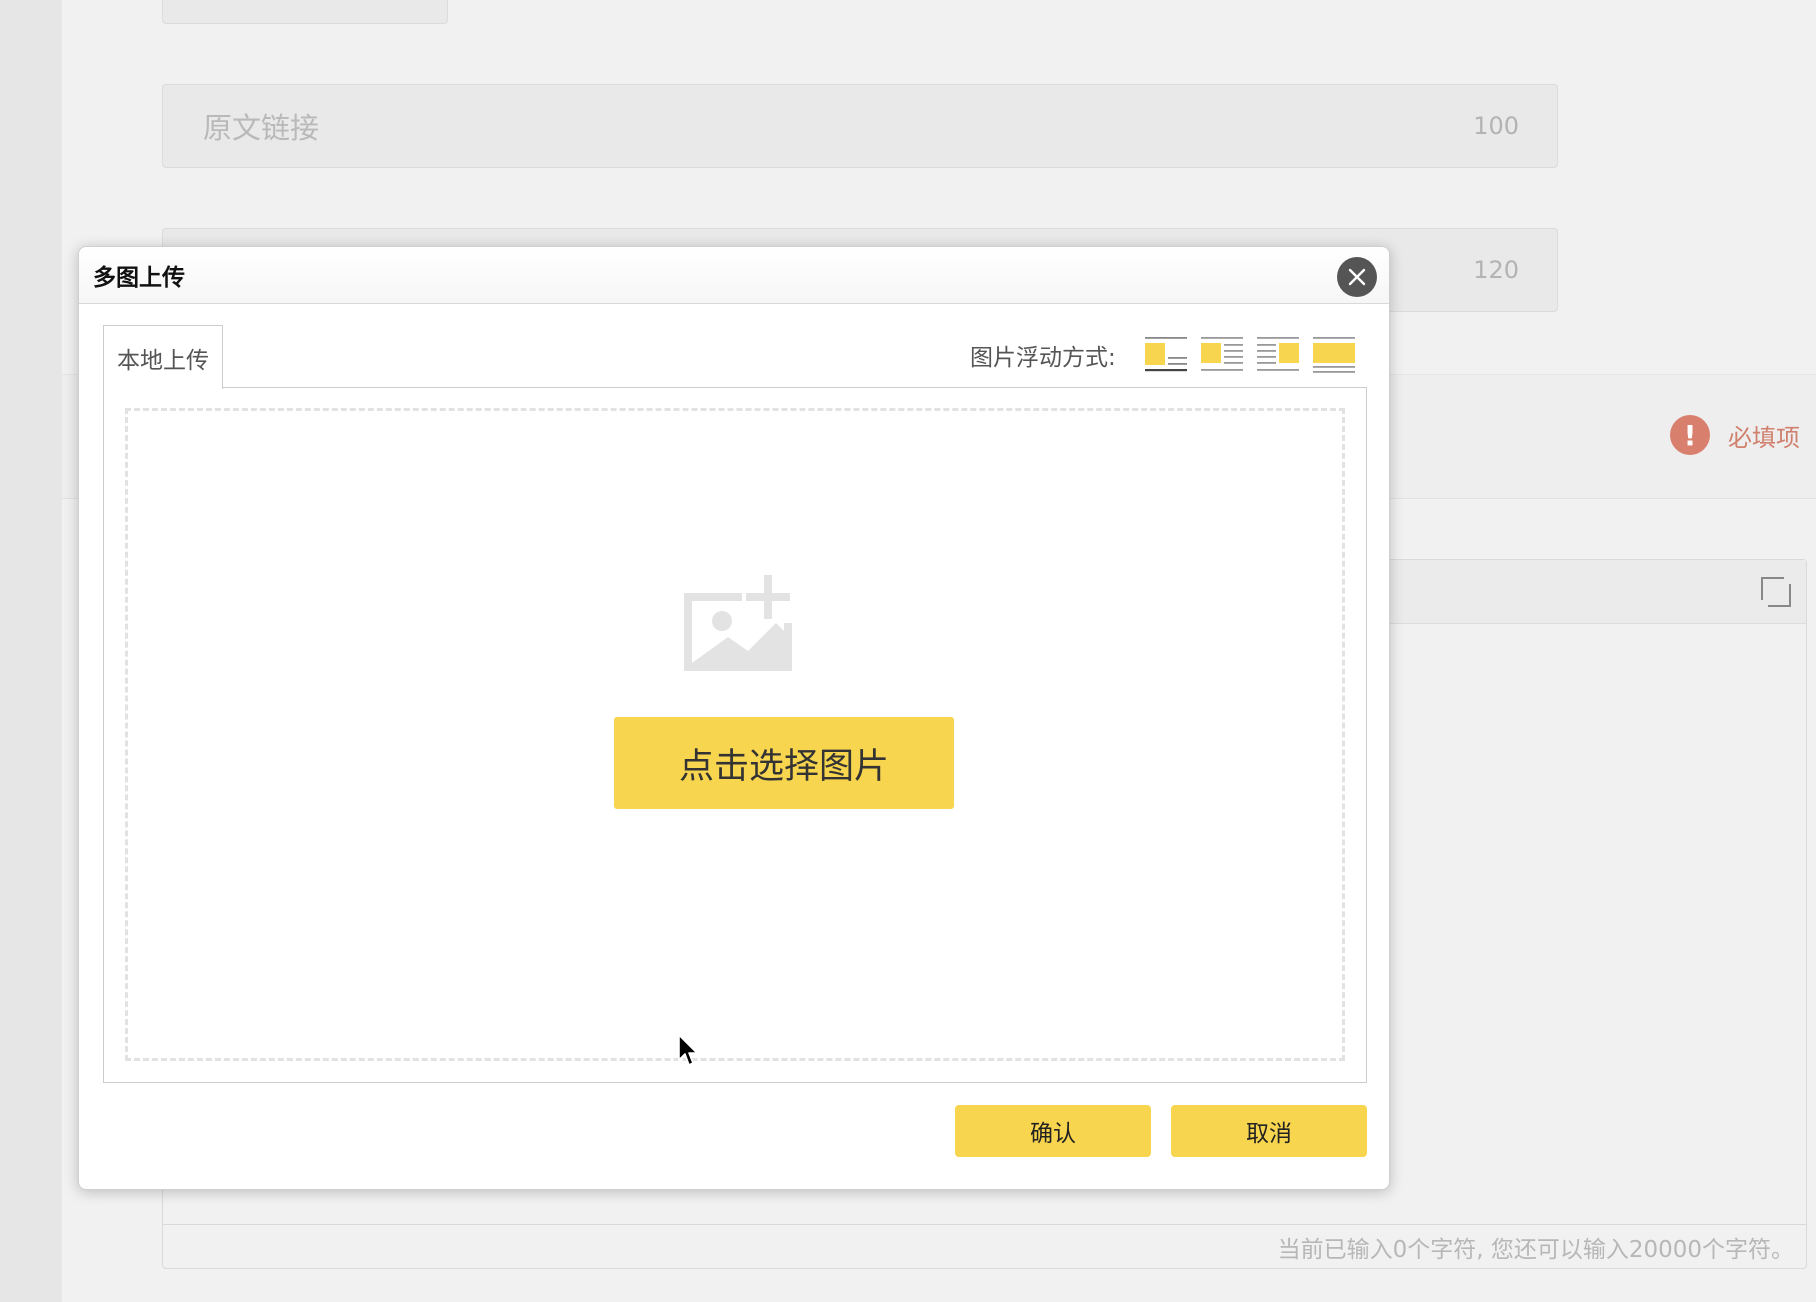 The height and width of the screenshot is (1302, 1816). I want to click on close-icon, so click(1357, 277).